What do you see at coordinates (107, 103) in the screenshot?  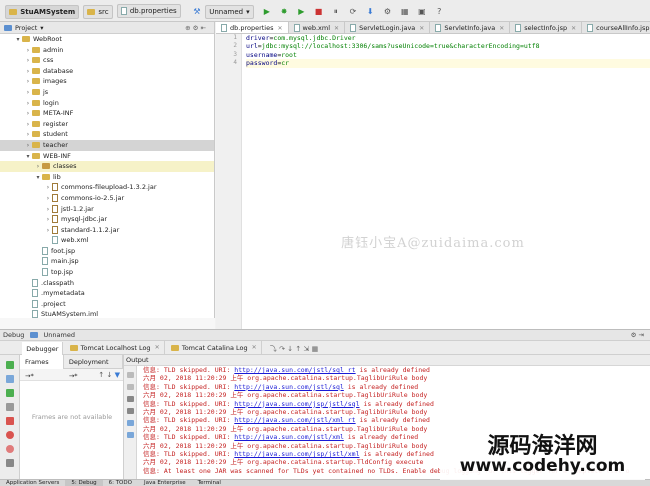 I see `tree-item: › login` at bounding box center [107, 103].